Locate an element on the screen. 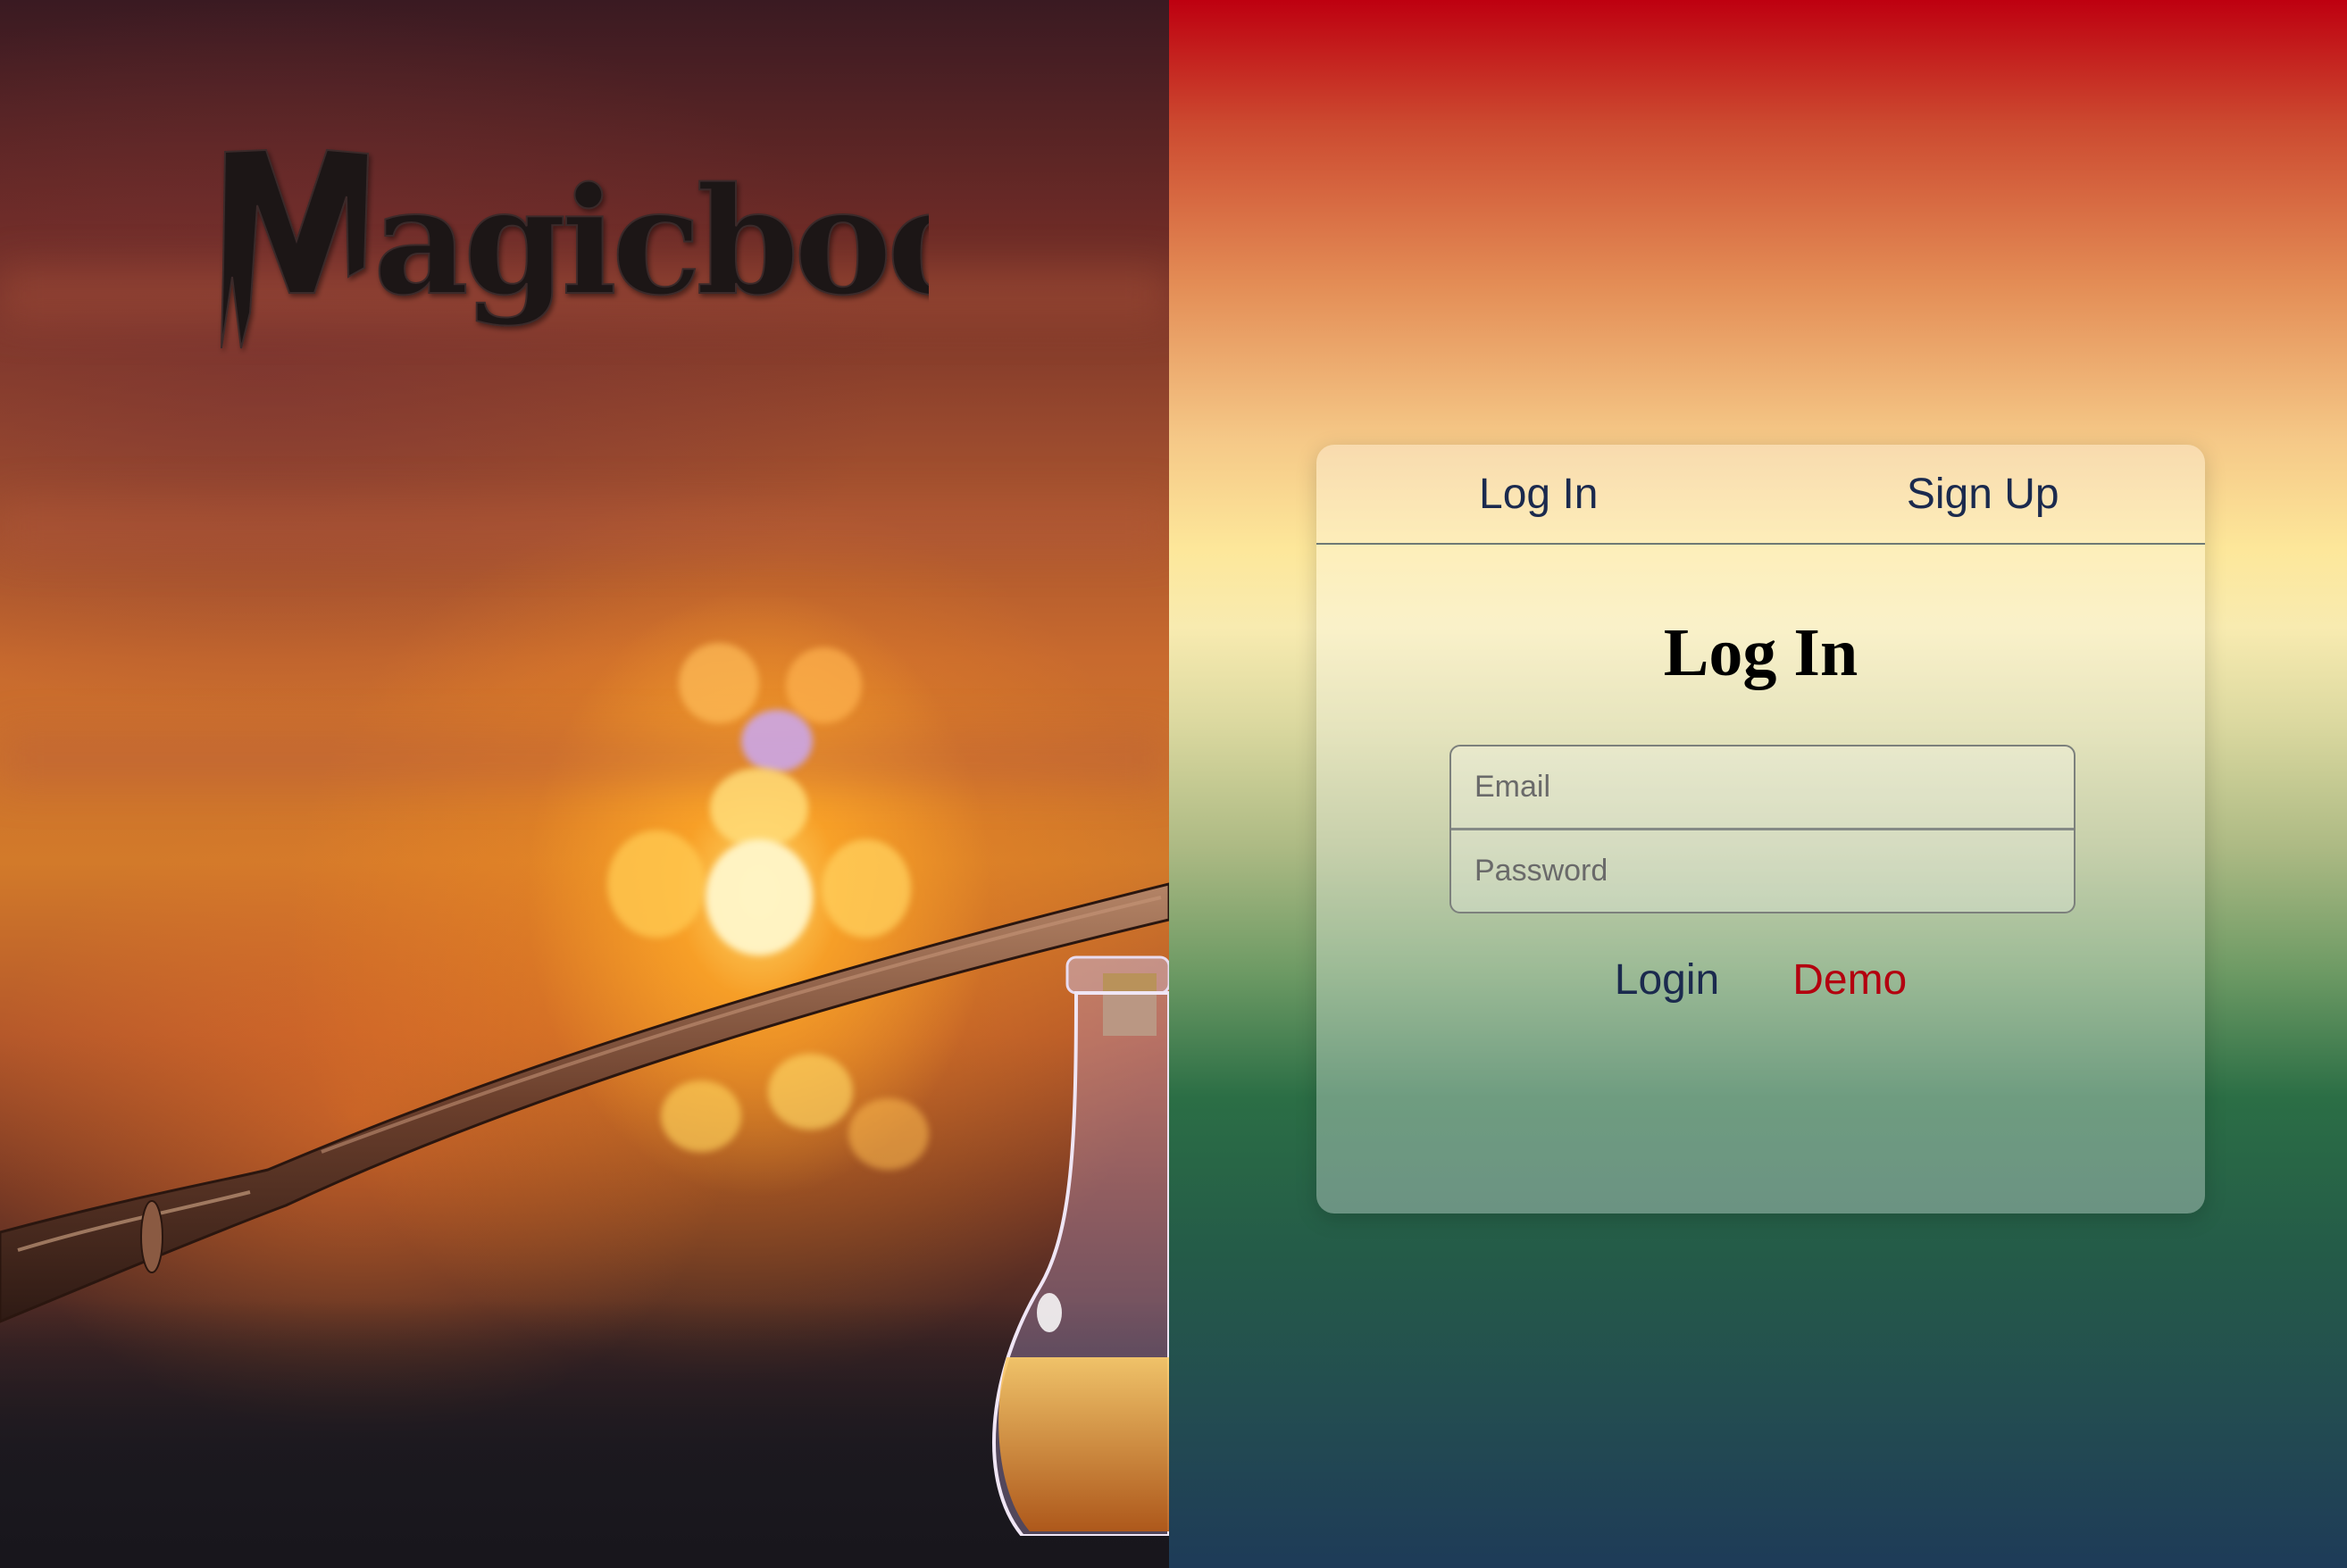 The width and height of the screenshot is (2347, 1568). svg-text: agicbook is located at coordinates (651, 241).